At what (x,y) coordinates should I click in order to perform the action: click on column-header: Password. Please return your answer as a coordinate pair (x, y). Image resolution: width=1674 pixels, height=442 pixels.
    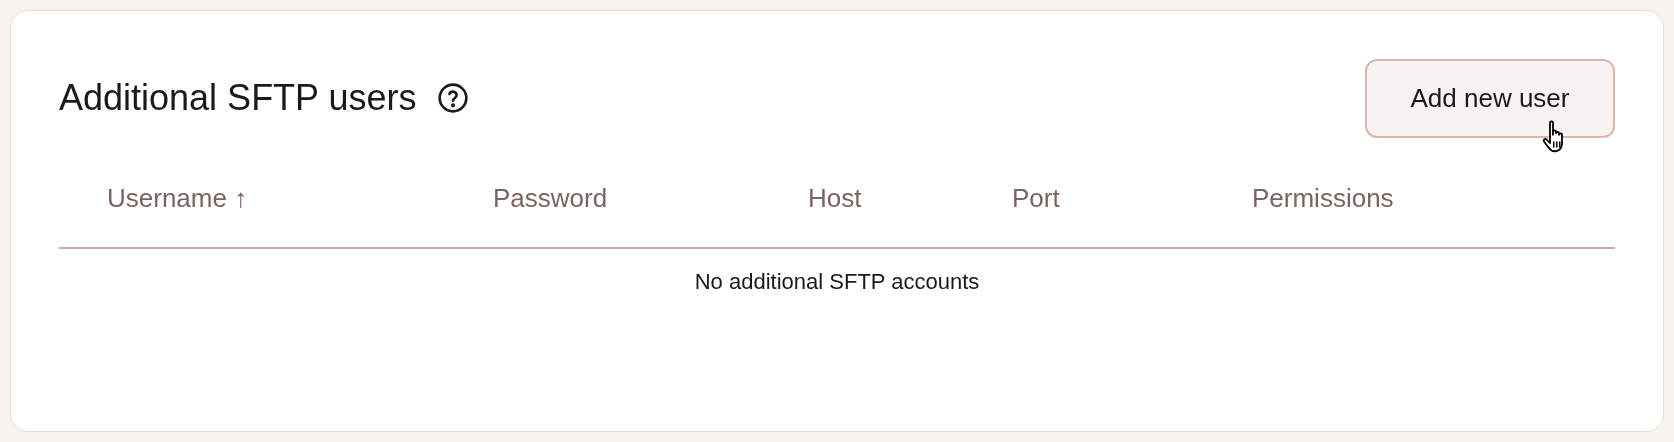
    Looking at the image, I should click on (550, 197).